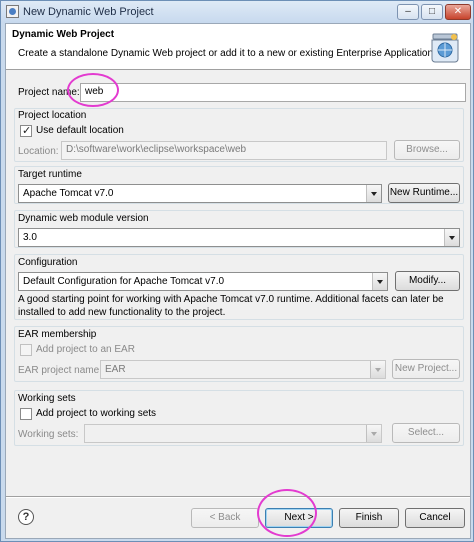 The width and height of the screenshot is (474, 542). I want to click on footer-divider-highlight, so click(238, 497).